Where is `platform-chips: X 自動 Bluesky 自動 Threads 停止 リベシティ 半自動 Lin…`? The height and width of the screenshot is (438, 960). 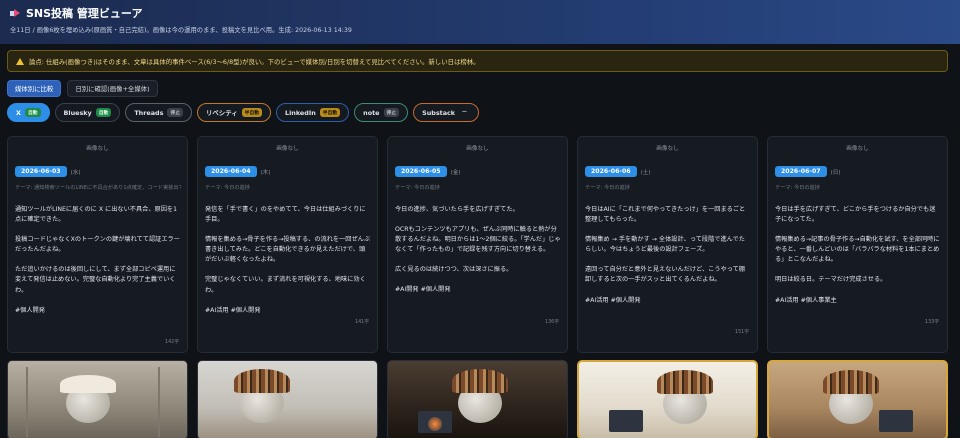
platform-chips: X 自動 Bluesky 自動 Threads 停止 リベシティ 半自動 Lin… is located at coordinates (243, 112).